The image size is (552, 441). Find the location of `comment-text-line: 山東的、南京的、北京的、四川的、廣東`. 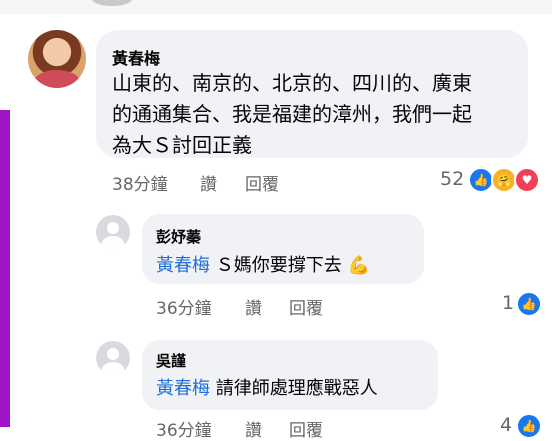

comment-text-line: 山東的、南京的、北京的、四川的、廣東 is located at coordinates (292, 83).